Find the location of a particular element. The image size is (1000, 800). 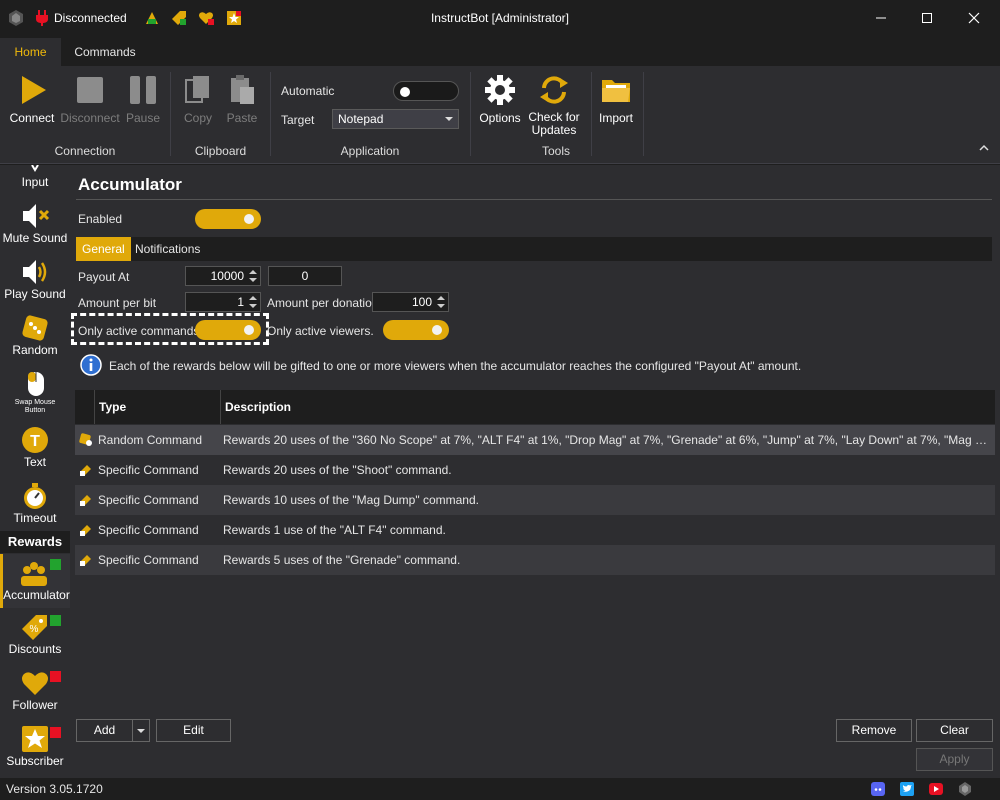

copy-button: Copy is located at coordinates (198, 99).